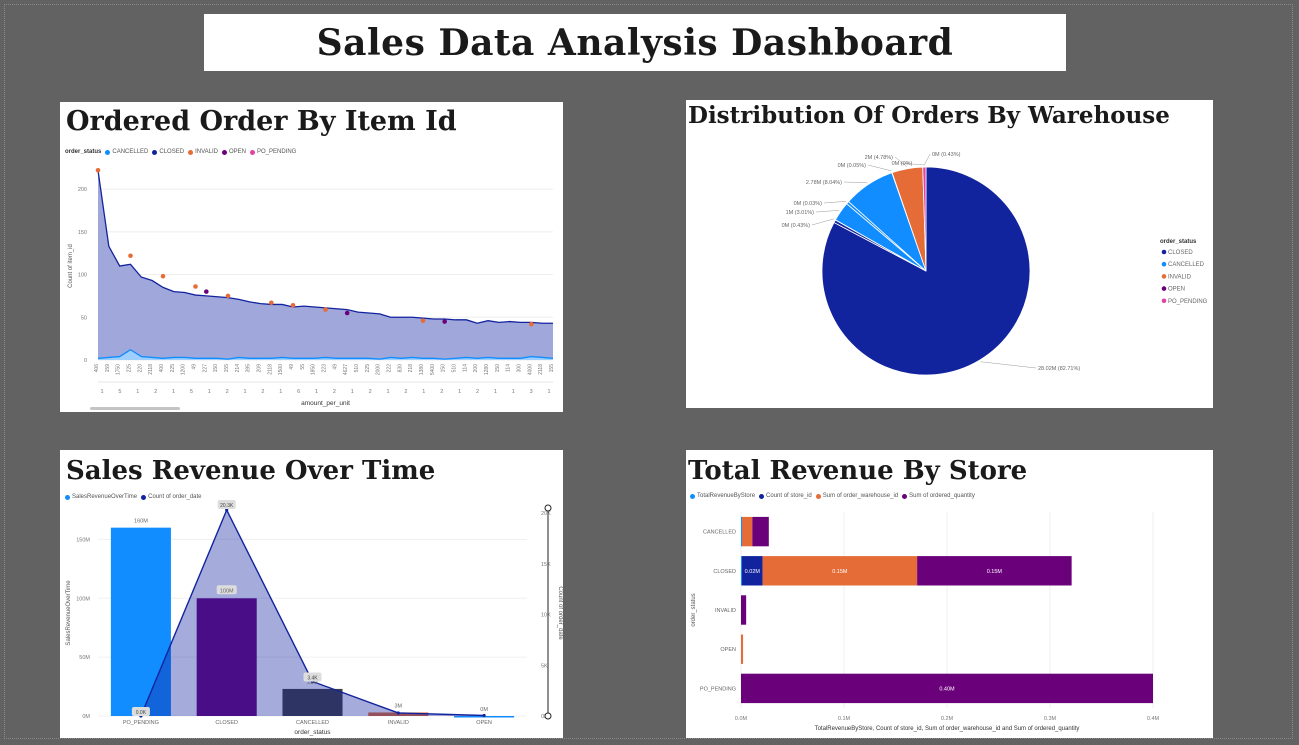 This screenshot has height=745, width=1299. Describe the element at coordinates (97, 368) in the screenshot. I see `x-tick-label: 406` at that location.